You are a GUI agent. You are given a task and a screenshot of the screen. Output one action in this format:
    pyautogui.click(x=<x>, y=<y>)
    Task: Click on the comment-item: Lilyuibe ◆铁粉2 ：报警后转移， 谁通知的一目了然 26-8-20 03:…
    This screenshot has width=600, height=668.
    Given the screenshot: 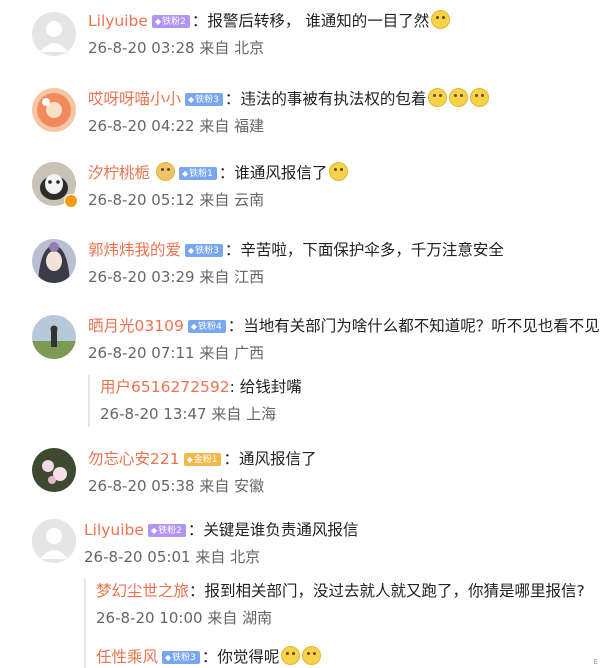 What is the action you would take?
    pyautogui.click(x=300, y=40)
    